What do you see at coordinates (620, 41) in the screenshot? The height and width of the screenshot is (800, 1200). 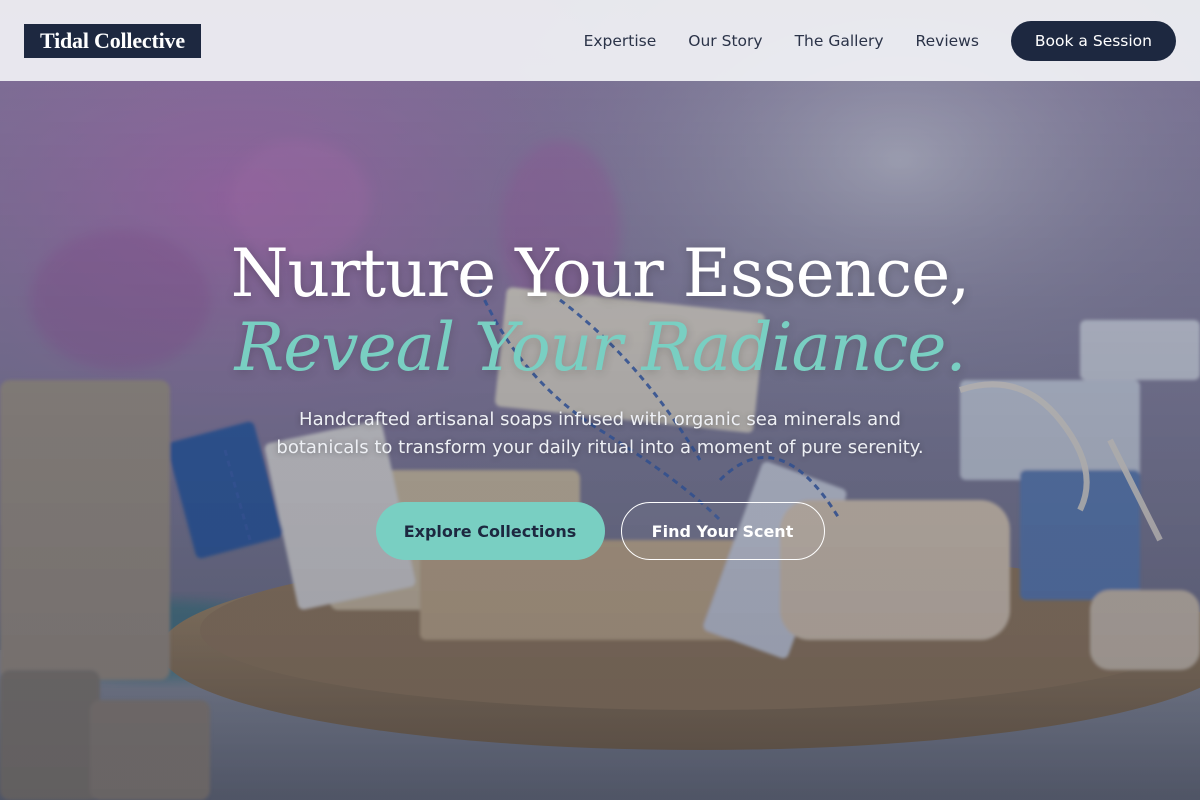 I see `nav-link-expertise: Expertise` at bounding box center [620, 41].